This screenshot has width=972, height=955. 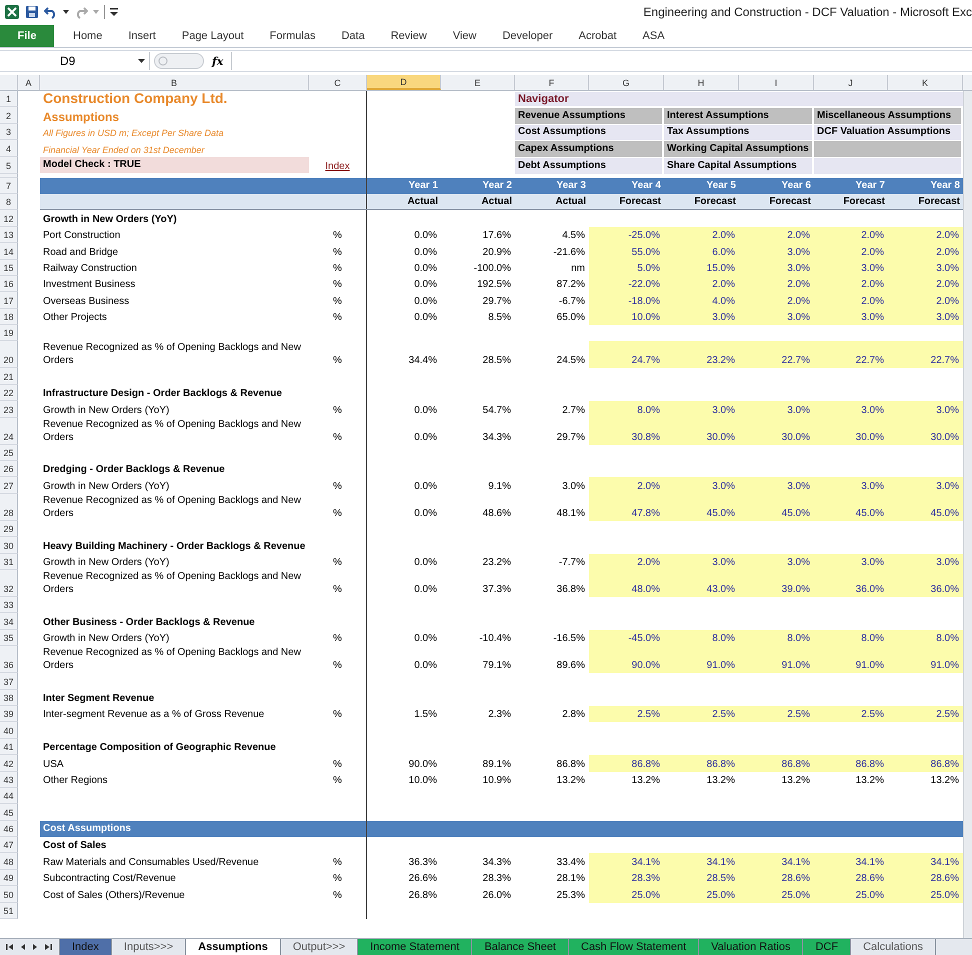 I want to click on row-header: 17, so click(x=9, y=300).